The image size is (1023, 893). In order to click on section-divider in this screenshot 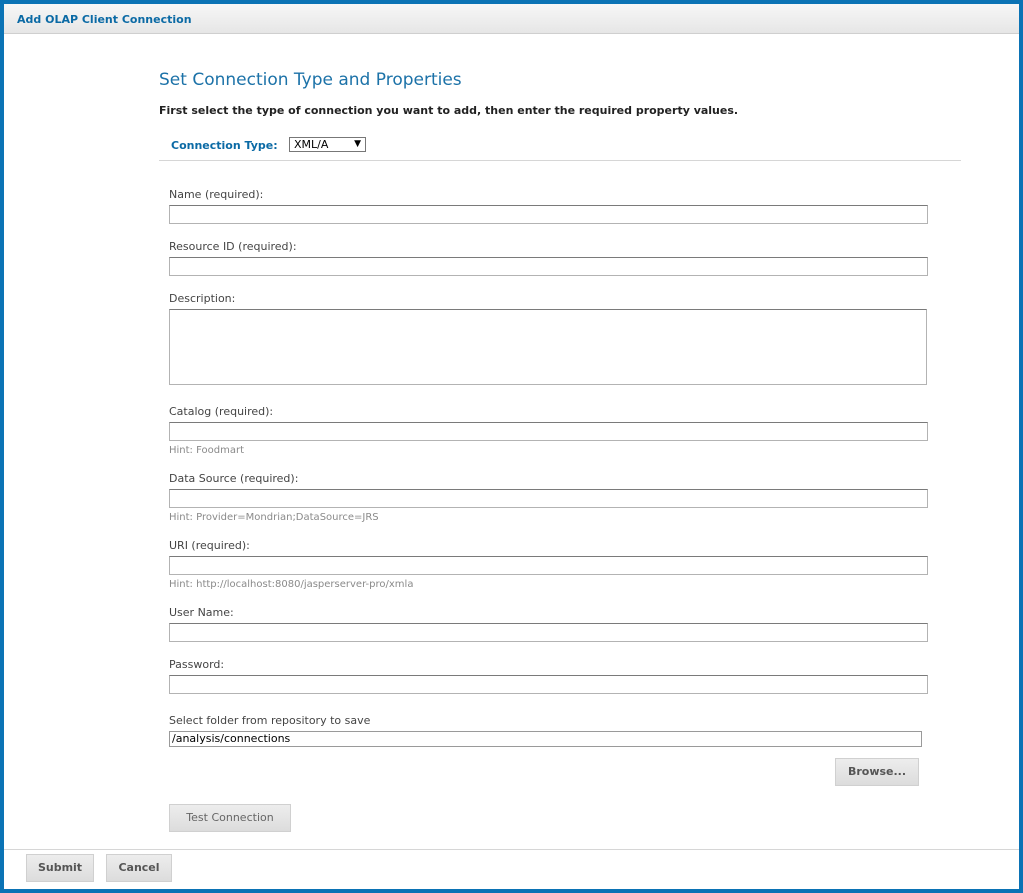, I will do `click(560, 160)`.